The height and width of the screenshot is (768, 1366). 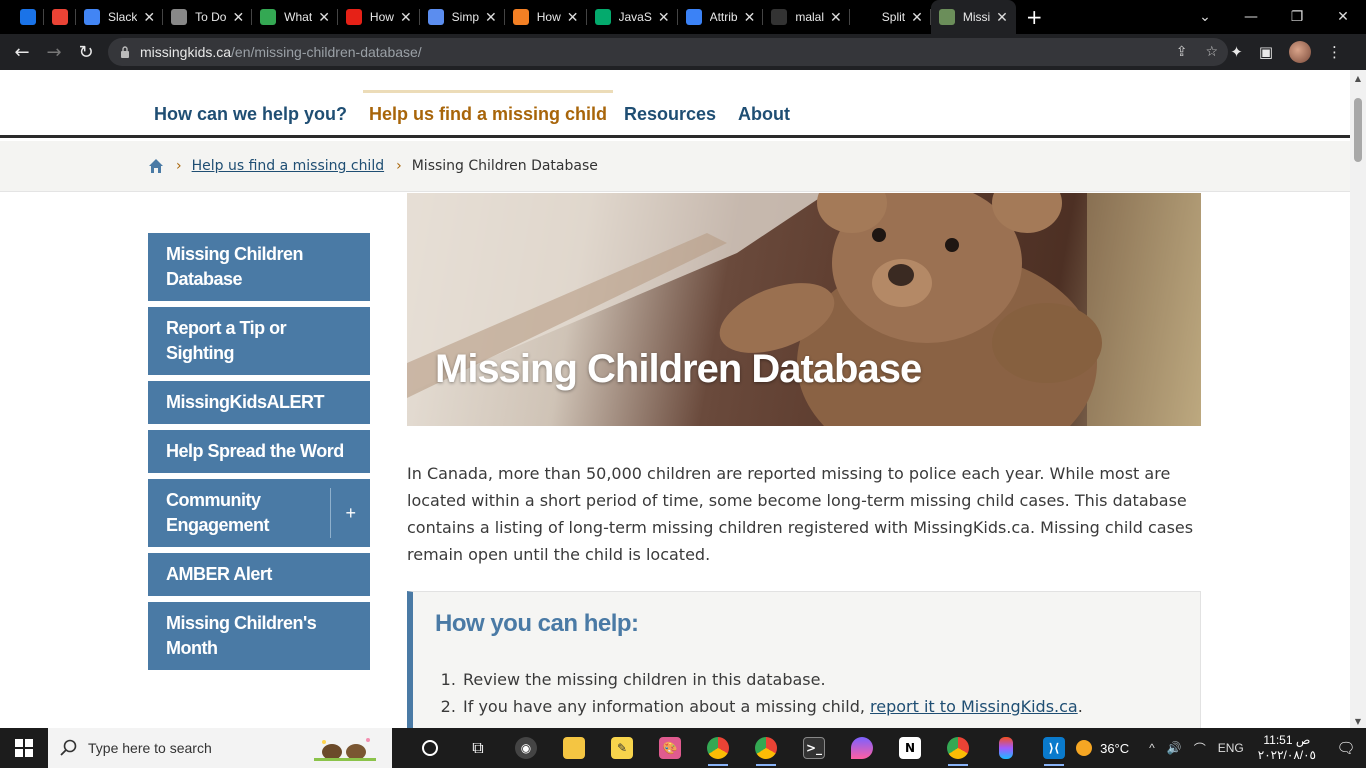 I want to click on media-player-icon: ◉, so click(x=526, y=748).